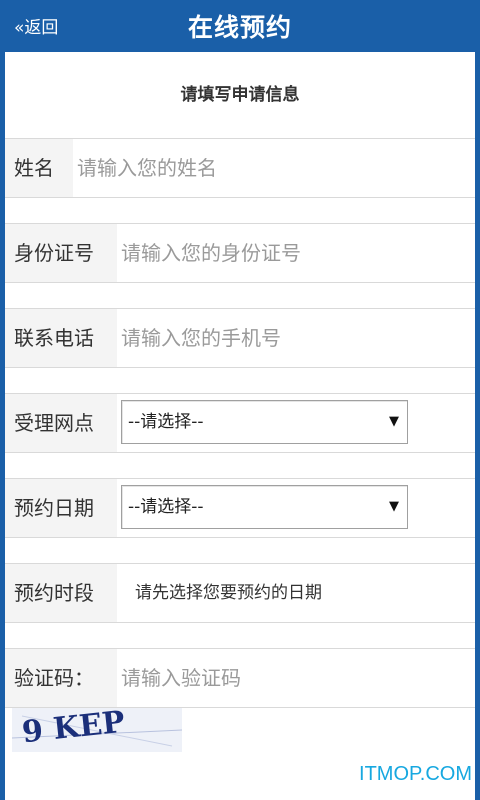 Image resolution: width=480 pixels, height=800 pixels. I want to click on site-watermark: ITMOP.COM, so click(415, 774).